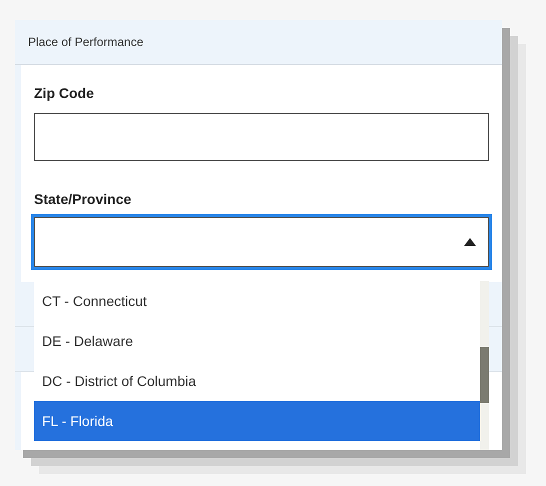 Image resolution: width=546 pixels, height=486 pixels. Describe the element at coordinates (257, 421) in the screenshot. I see `dropdown-option: FL - Florida` at that location.